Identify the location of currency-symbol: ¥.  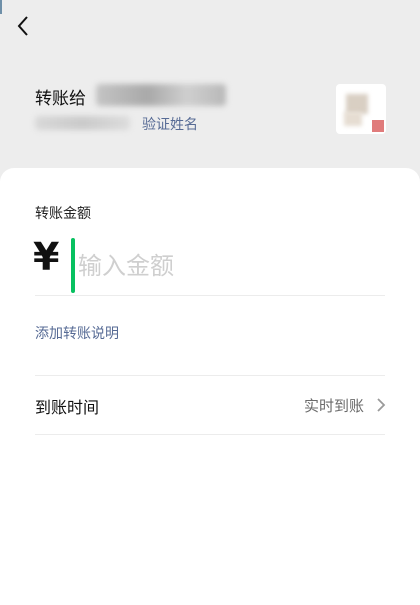
(46, 257).